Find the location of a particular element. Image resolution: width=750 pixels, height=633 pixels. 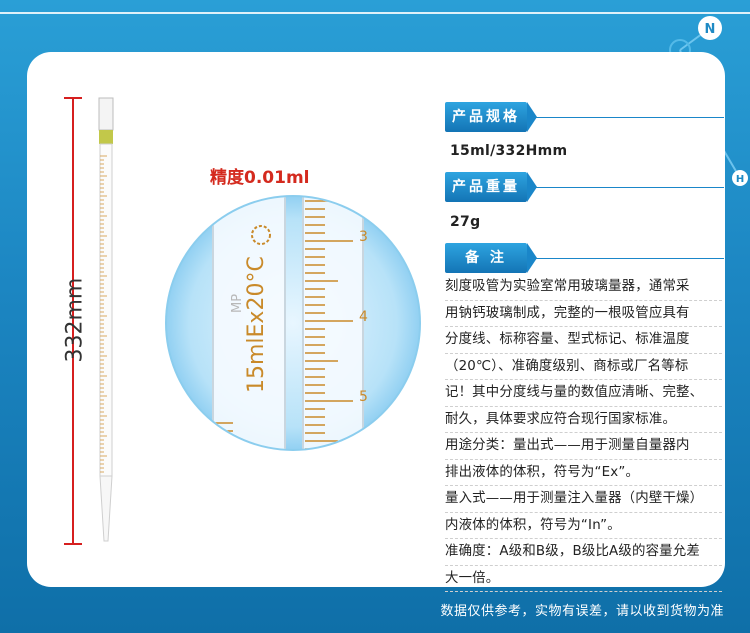

note-line: 记！其中分度线与量的数值应清晰、完整、 is located at coordinates (583, 393).